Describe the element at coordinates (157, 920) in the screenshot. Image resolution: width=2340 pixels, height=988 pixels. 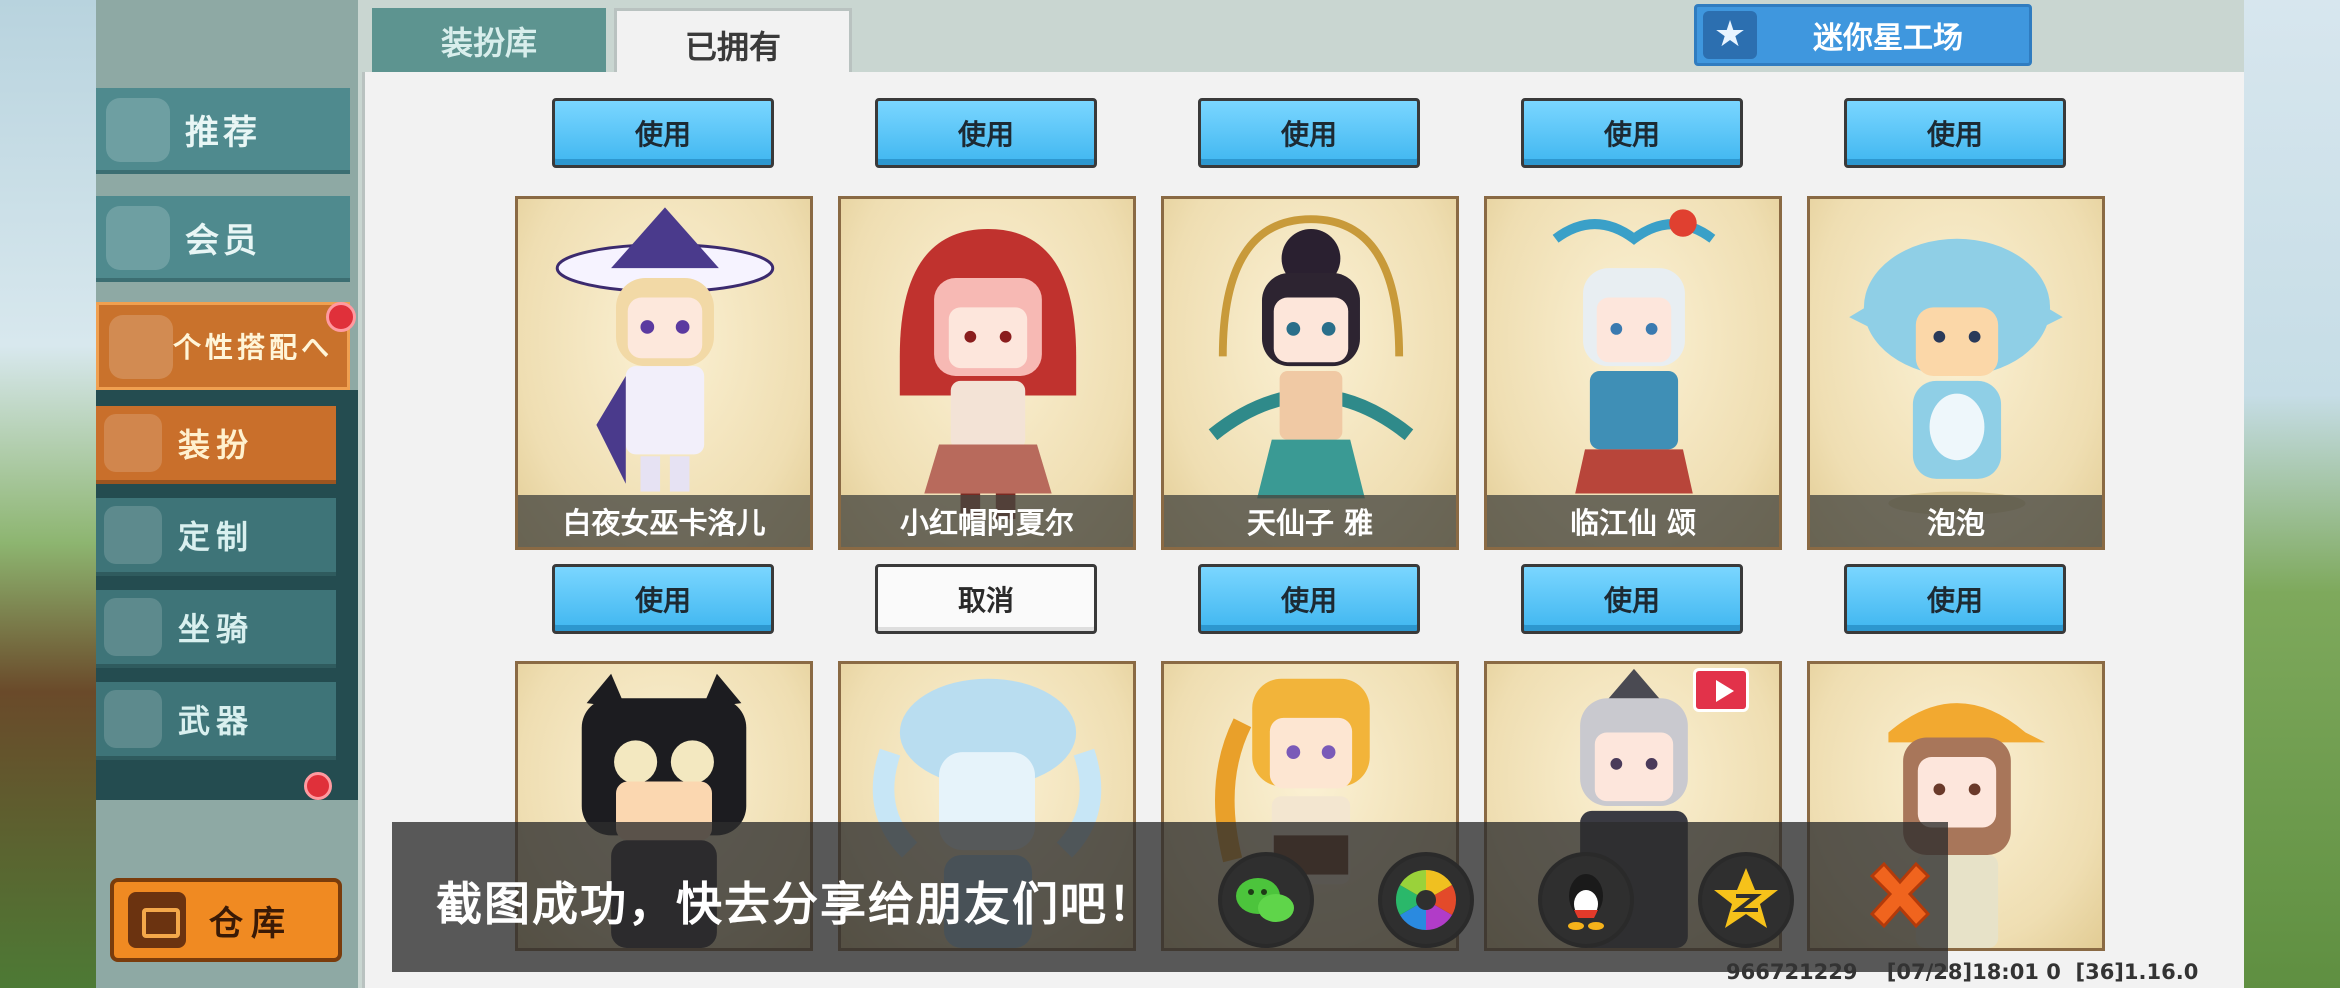
I see `chest-icon` at that location.